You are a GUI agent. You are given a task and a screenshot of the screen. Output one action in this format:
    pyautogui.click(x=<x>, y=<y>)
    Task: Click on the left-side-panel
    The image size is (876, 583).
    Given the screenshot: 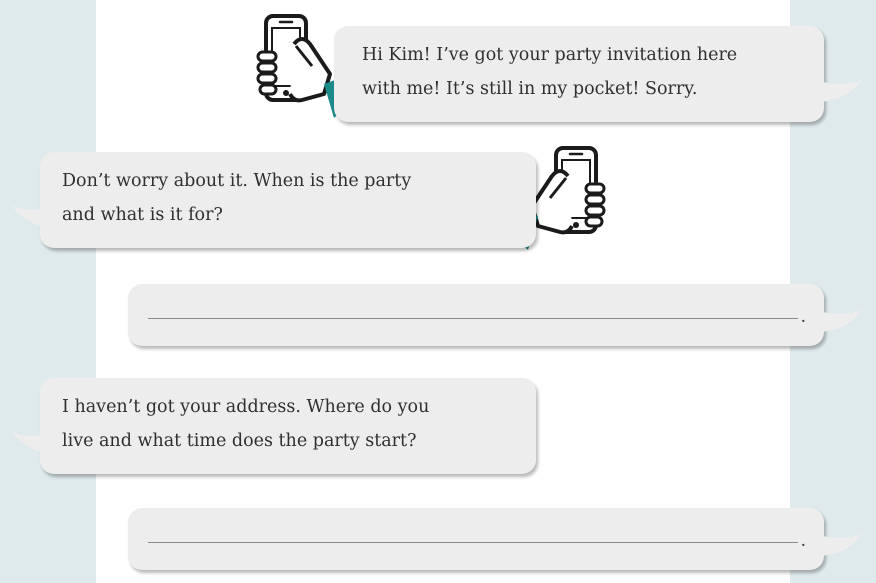 What is the action you would take?
    pyautogui.click(x=48, y=291)
    